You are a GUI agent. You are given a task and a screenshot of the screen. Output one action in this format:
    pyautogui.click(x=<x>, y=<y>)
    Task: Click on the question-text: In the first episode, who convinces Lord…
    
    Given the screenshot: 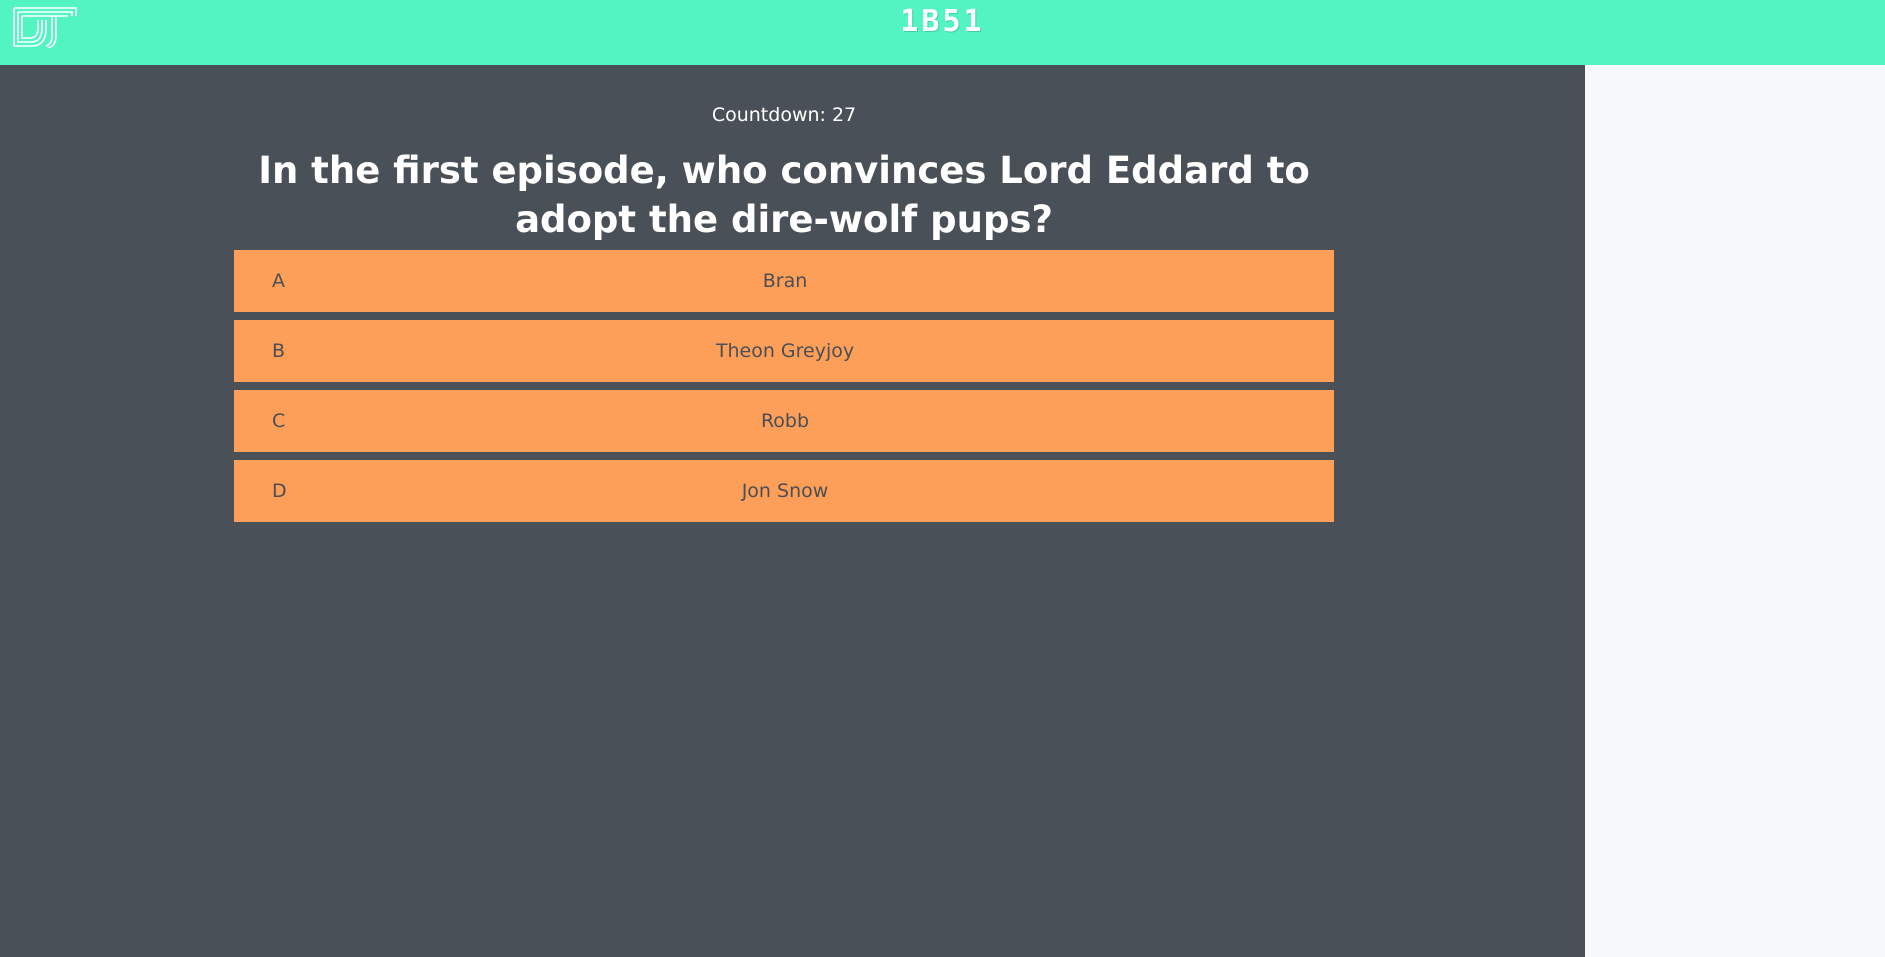 What is the action you would take?
    pyautogui.click(x=784, y=195)
    